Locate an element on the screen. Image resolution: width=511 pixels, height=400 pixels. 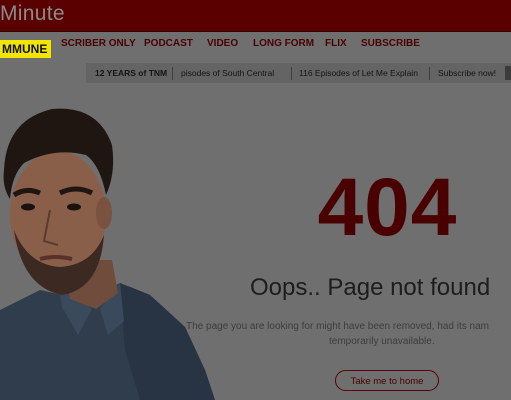
trending-item-12-years: 12 YEARS of TNM is located at coordinates (131, 73).